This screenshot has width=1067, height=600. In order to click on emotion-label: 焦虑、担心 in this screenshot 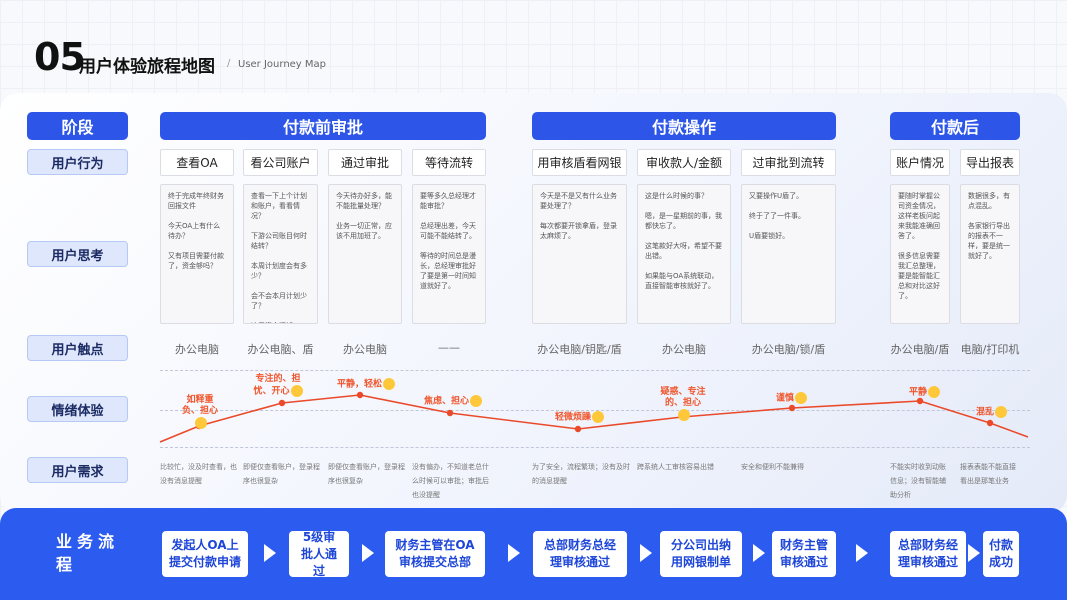, I will do `click(453, 401)`.